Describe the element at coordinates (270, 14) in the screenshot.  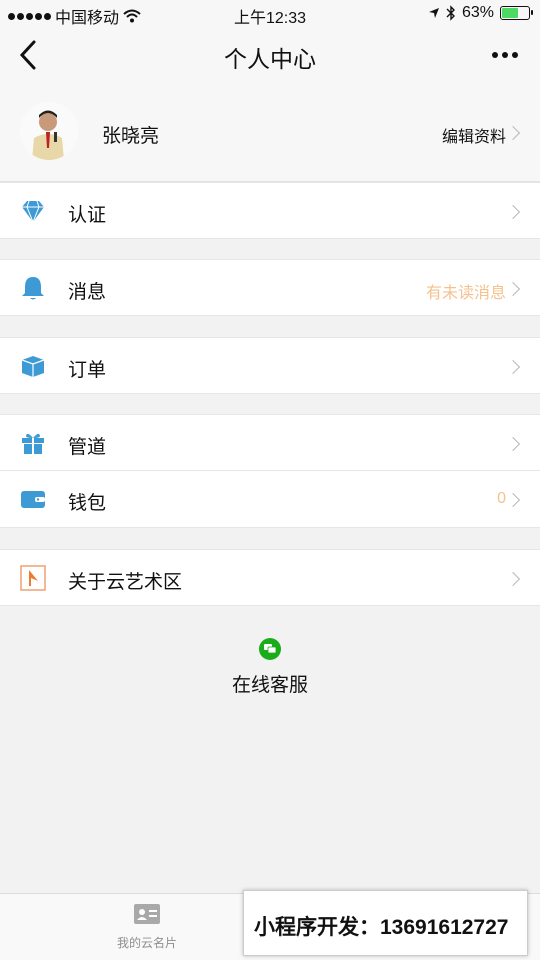
I see `status-bar: 中国移动 上午12:33 63%` at that location.